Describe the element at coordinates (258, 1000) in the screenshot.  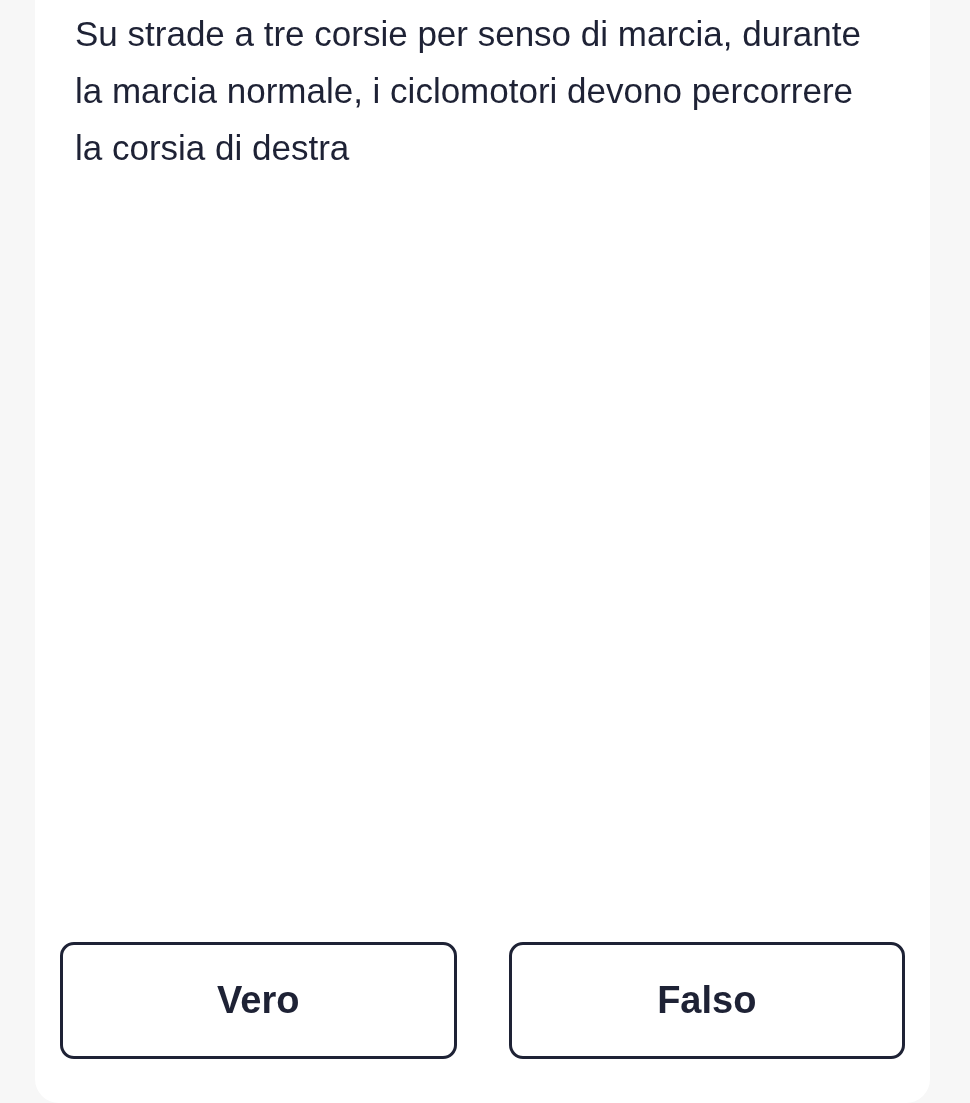
I see `answer-button: Vero` at that location.